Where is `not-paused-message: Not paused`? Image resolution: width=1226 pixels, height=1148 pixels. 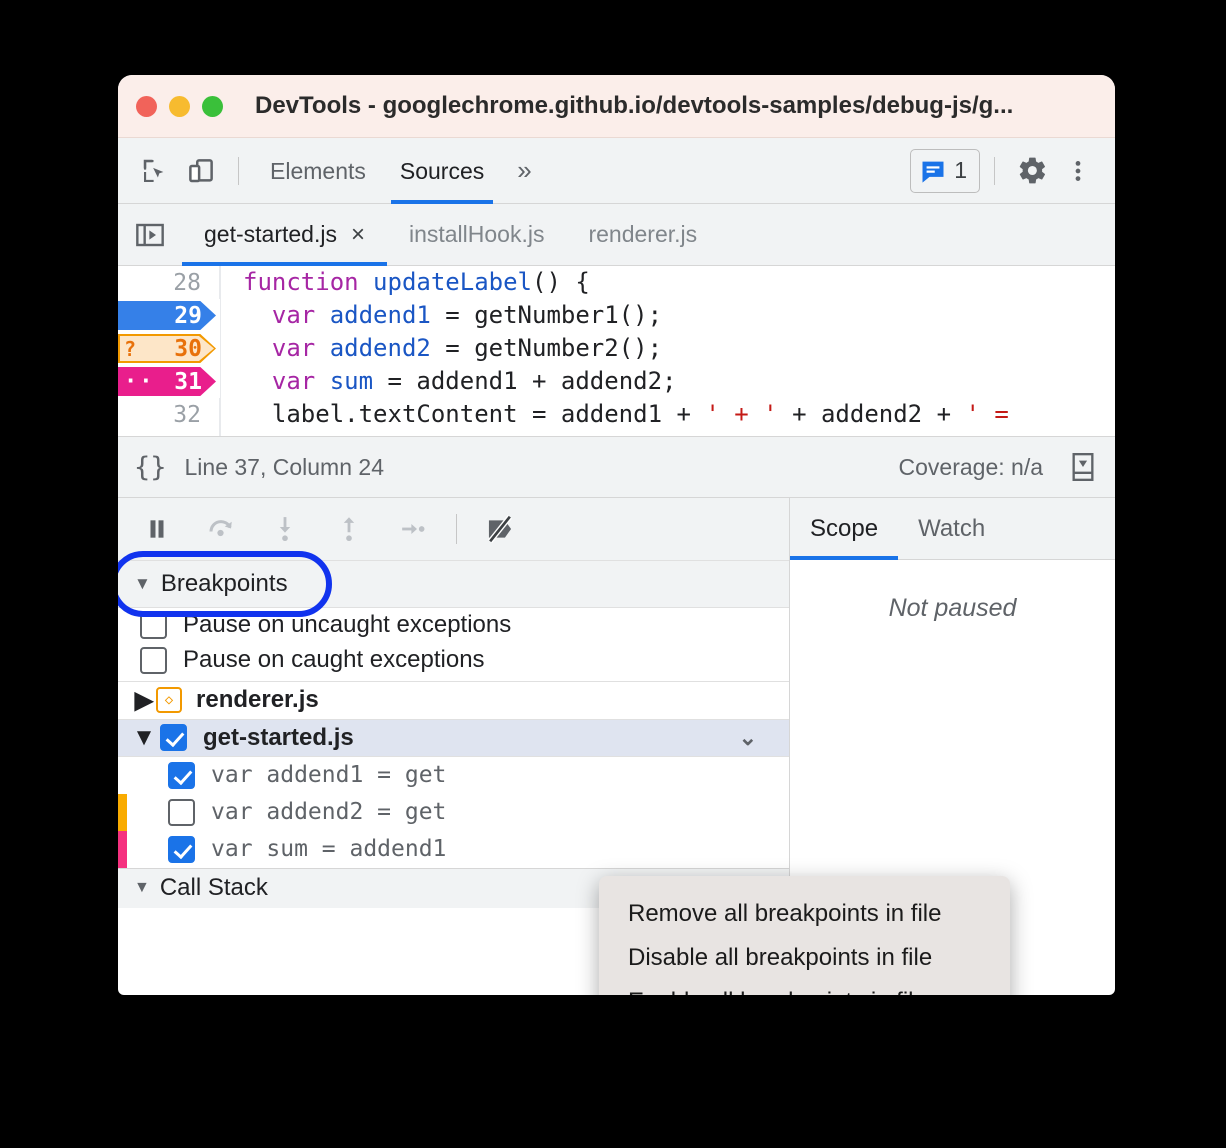
not-paused-message: Not paused is located at coordinates (952, 608).